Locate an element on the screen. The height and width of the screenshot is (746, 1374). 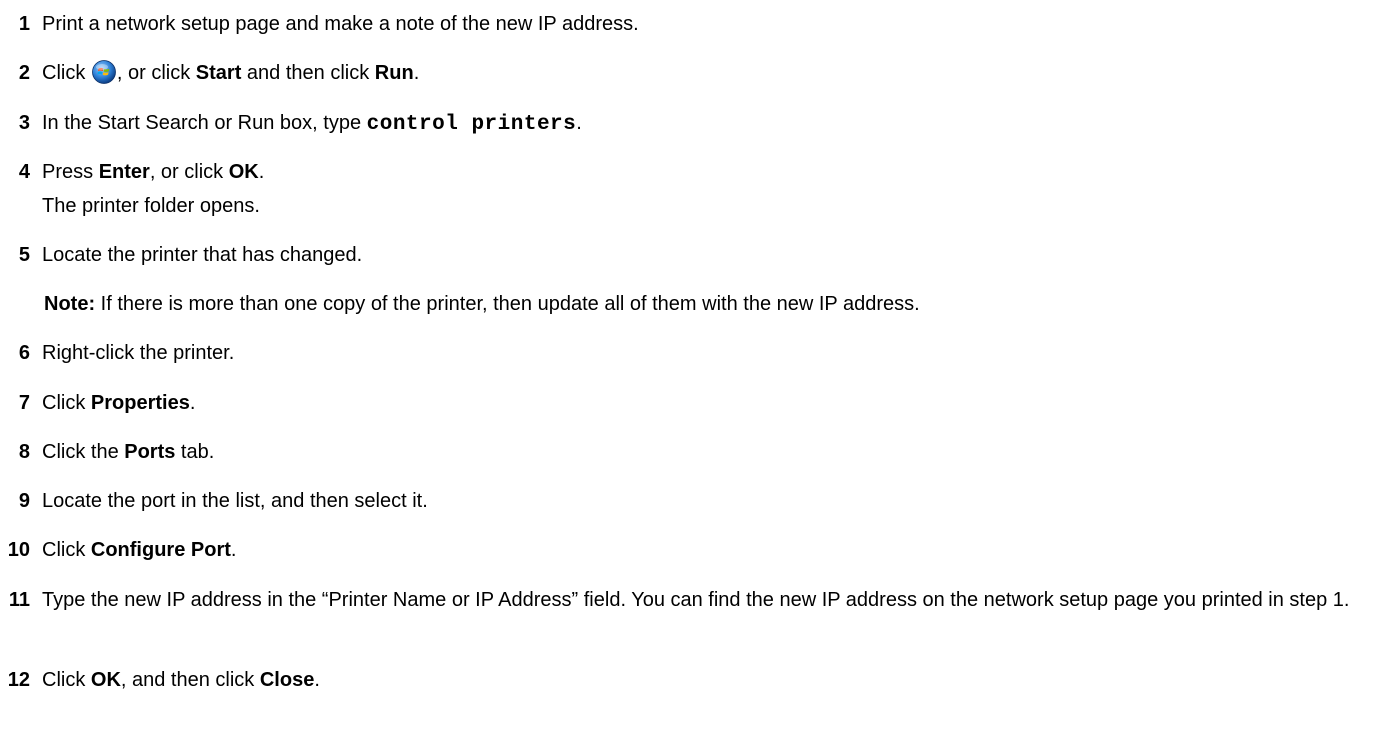
step-number: 10 is located at coordinates (18, 550).